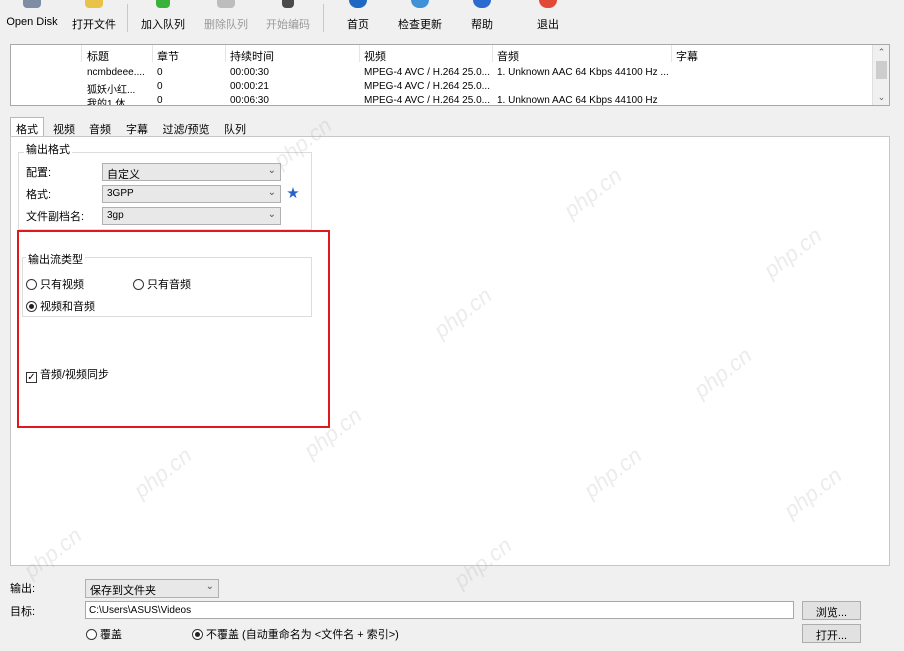 Image resolution: width=904 pixels, height=651 pixels. Describe the element at coordinates (548, 4) in the screenshot. I see `power-icon` at that location.